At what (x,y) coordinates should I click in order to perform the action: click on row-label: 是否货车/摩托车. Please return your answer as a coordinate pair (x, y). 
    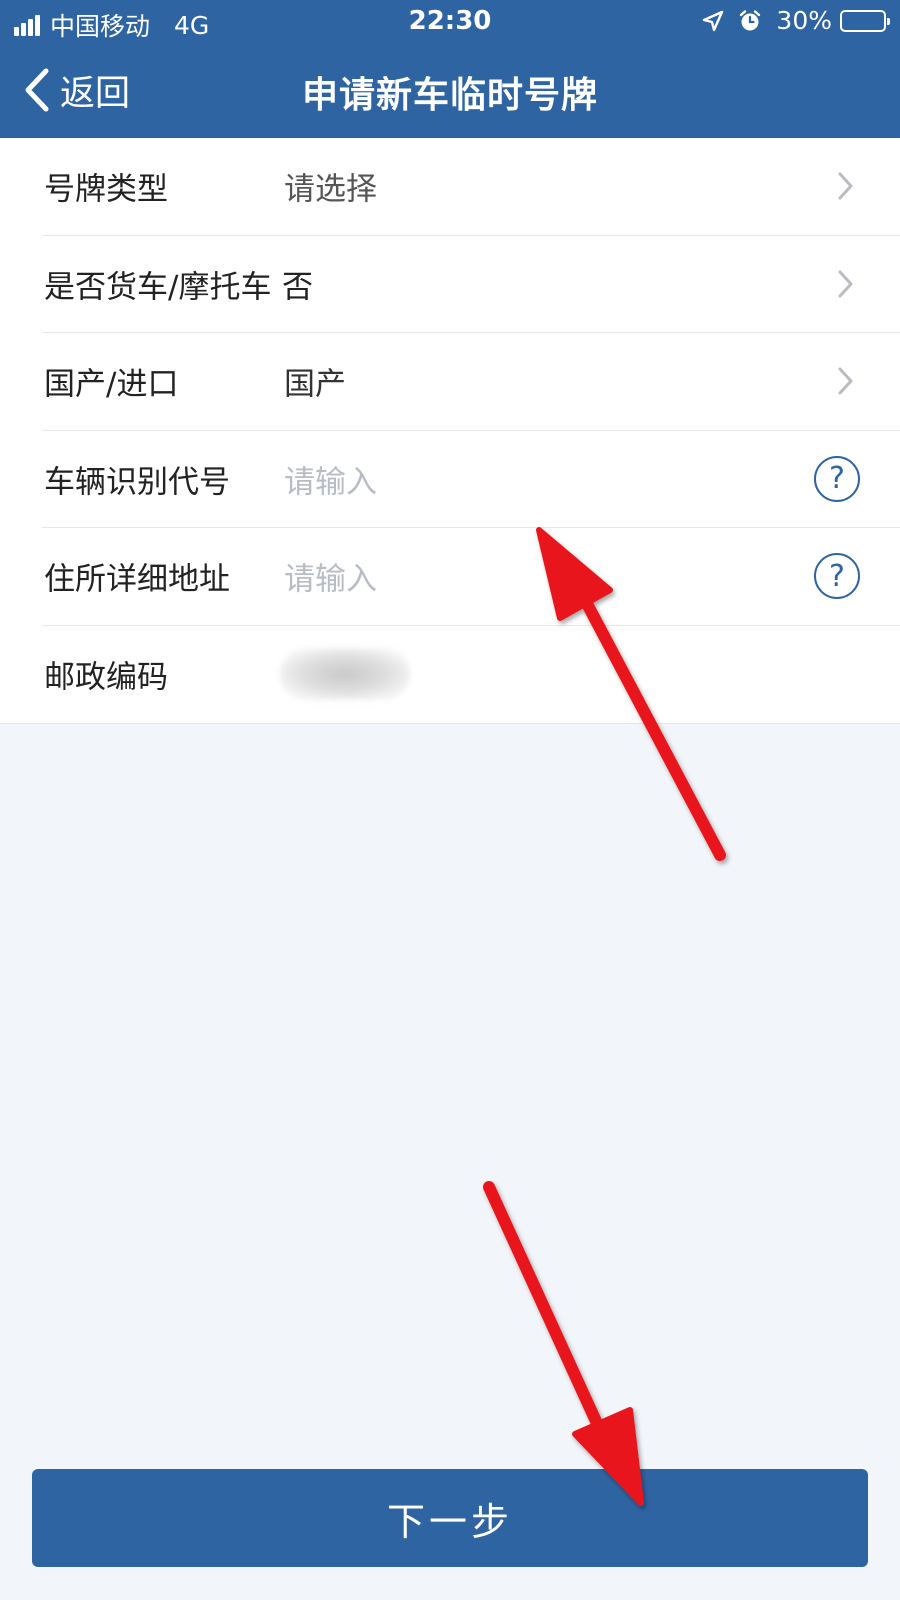
    Looking at the image, I should click on (158, 287).